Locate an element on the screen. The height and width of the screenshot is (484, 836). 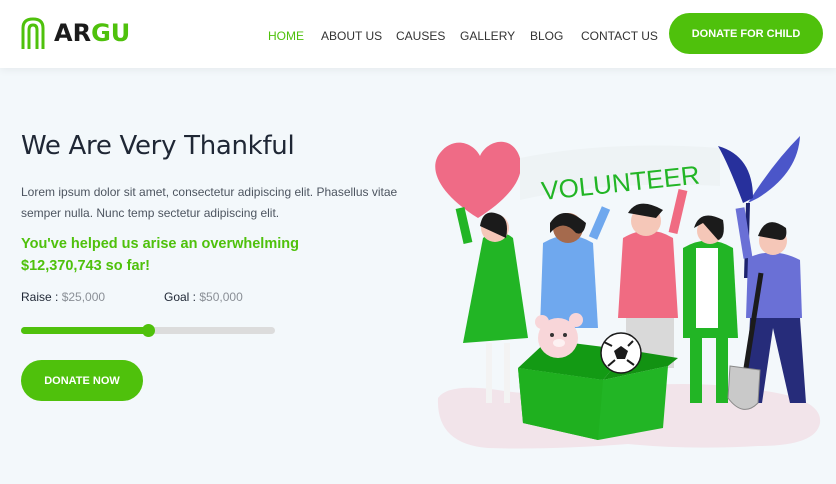
logo-text-part1: AR is located at coordinates (73, 33).